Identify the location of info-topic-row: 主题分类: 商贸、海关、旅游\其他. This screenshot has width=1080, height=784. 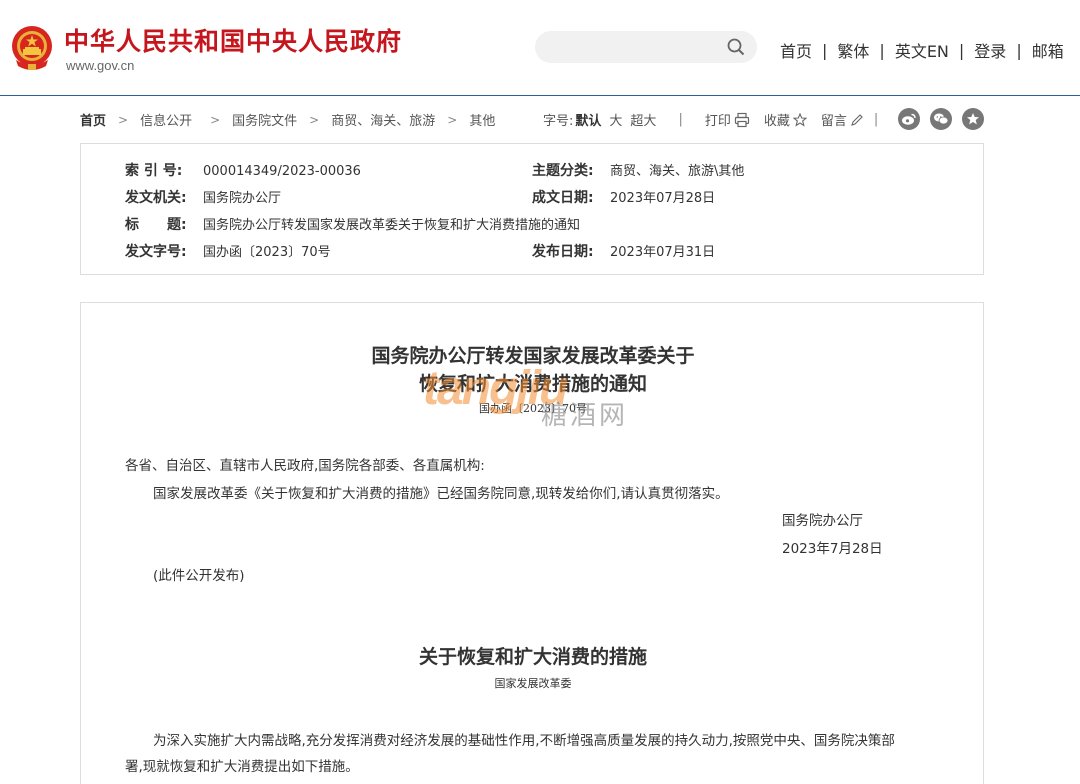
(638, 170).